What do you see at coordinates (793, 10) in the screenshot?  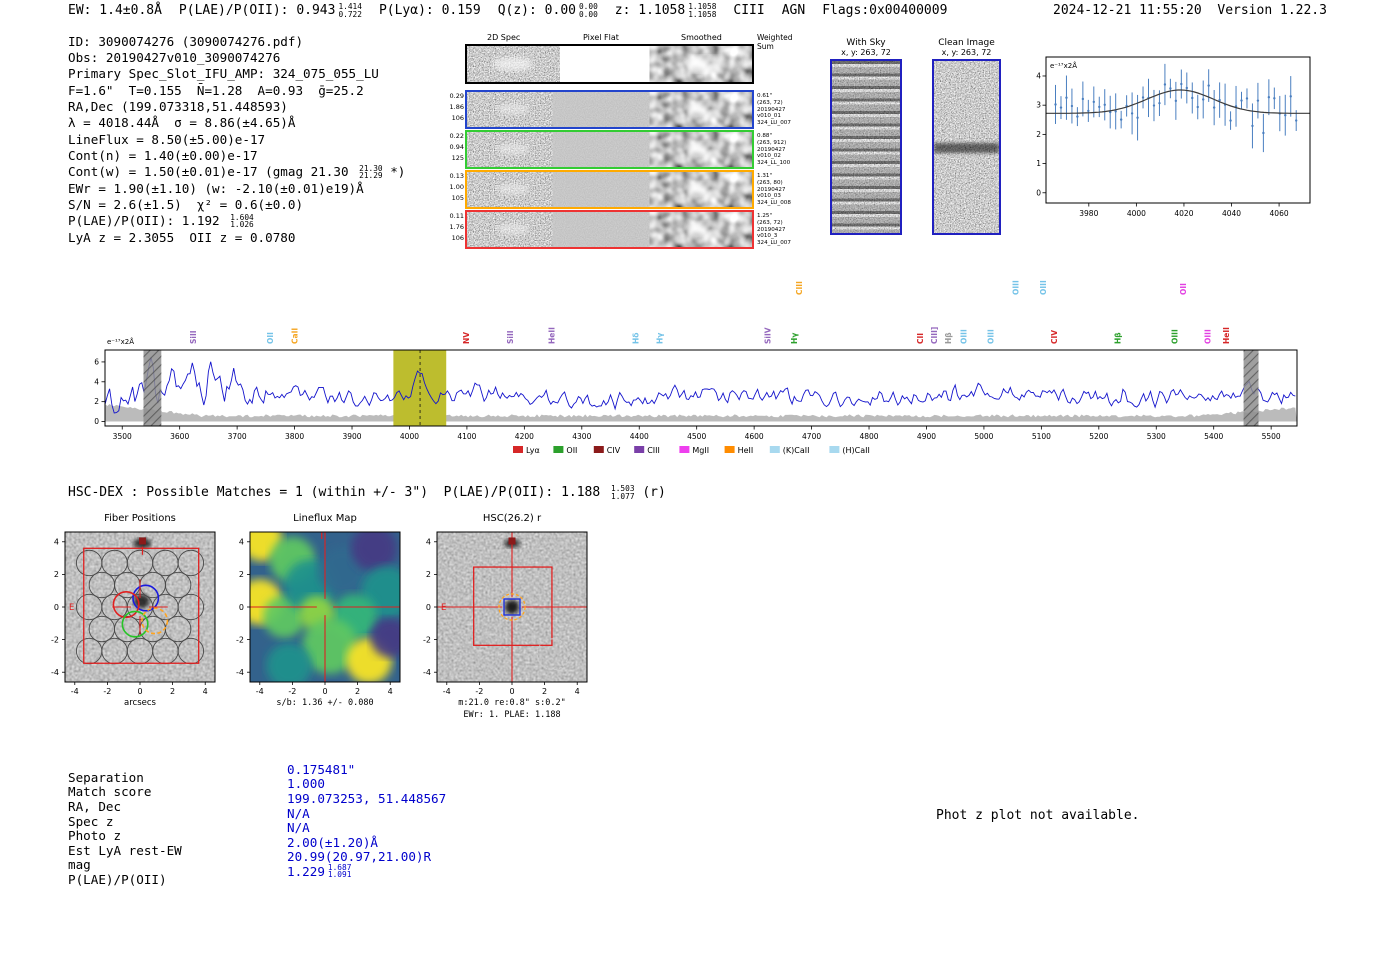 I see `header-segment: AGN` at bounding box center [793, 10].